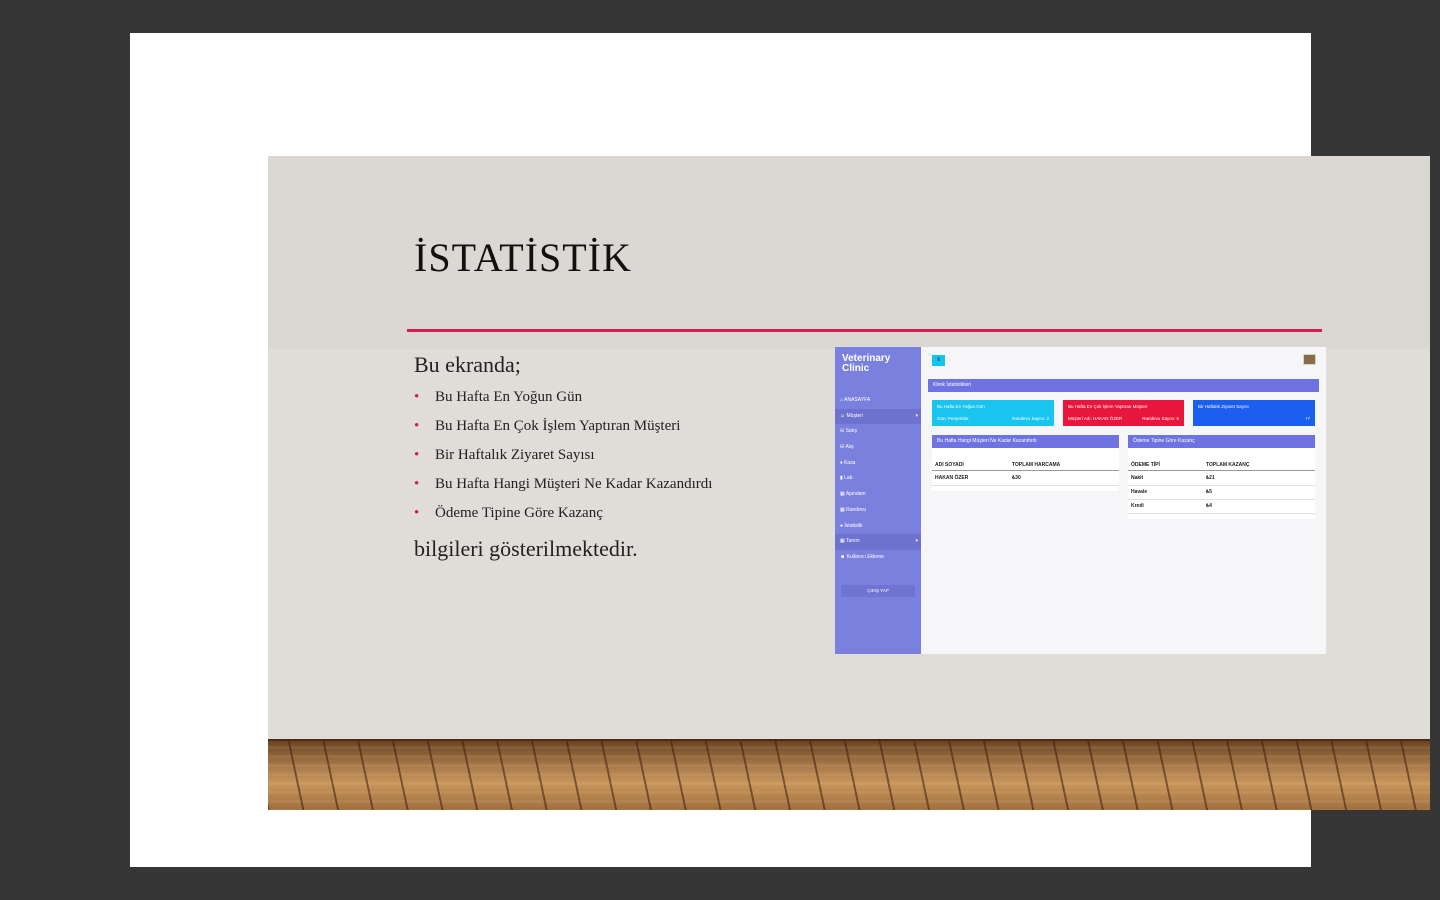  What do you see at coordinates (467, 364) in the screenshot?
I see `intro-text: Bu ekranda;` at bounding box center [467, 364].